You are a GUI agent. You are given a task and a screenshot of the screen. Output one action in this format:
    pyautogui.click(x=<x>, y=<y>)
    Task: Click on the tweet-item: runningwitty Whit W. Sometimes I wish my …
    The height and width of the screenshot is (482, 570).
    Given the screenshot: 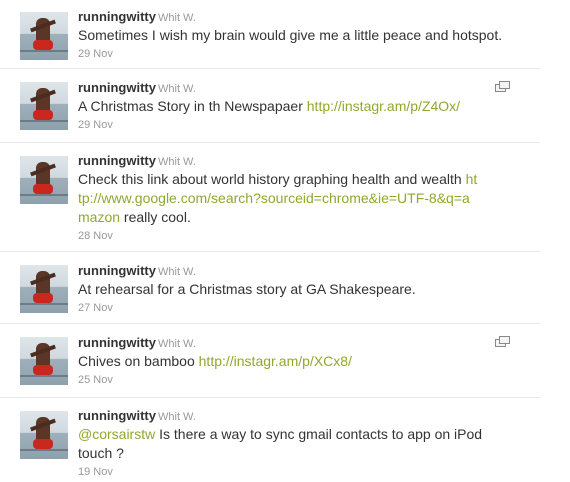 What is the action you would take?
    pyautogui.click(x=270, y=34)
    